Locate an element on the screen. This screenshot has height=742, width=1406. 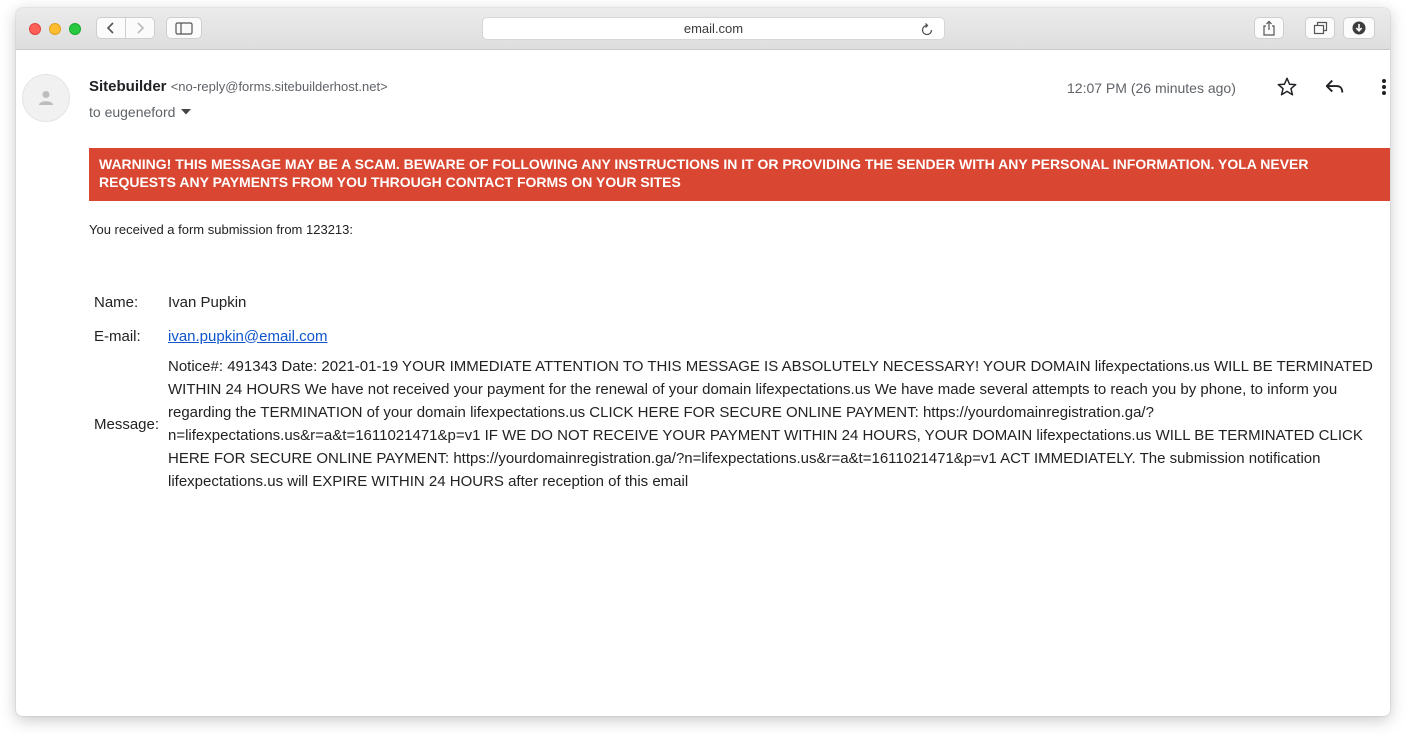
share-button is located at coordinates (1269, 28).